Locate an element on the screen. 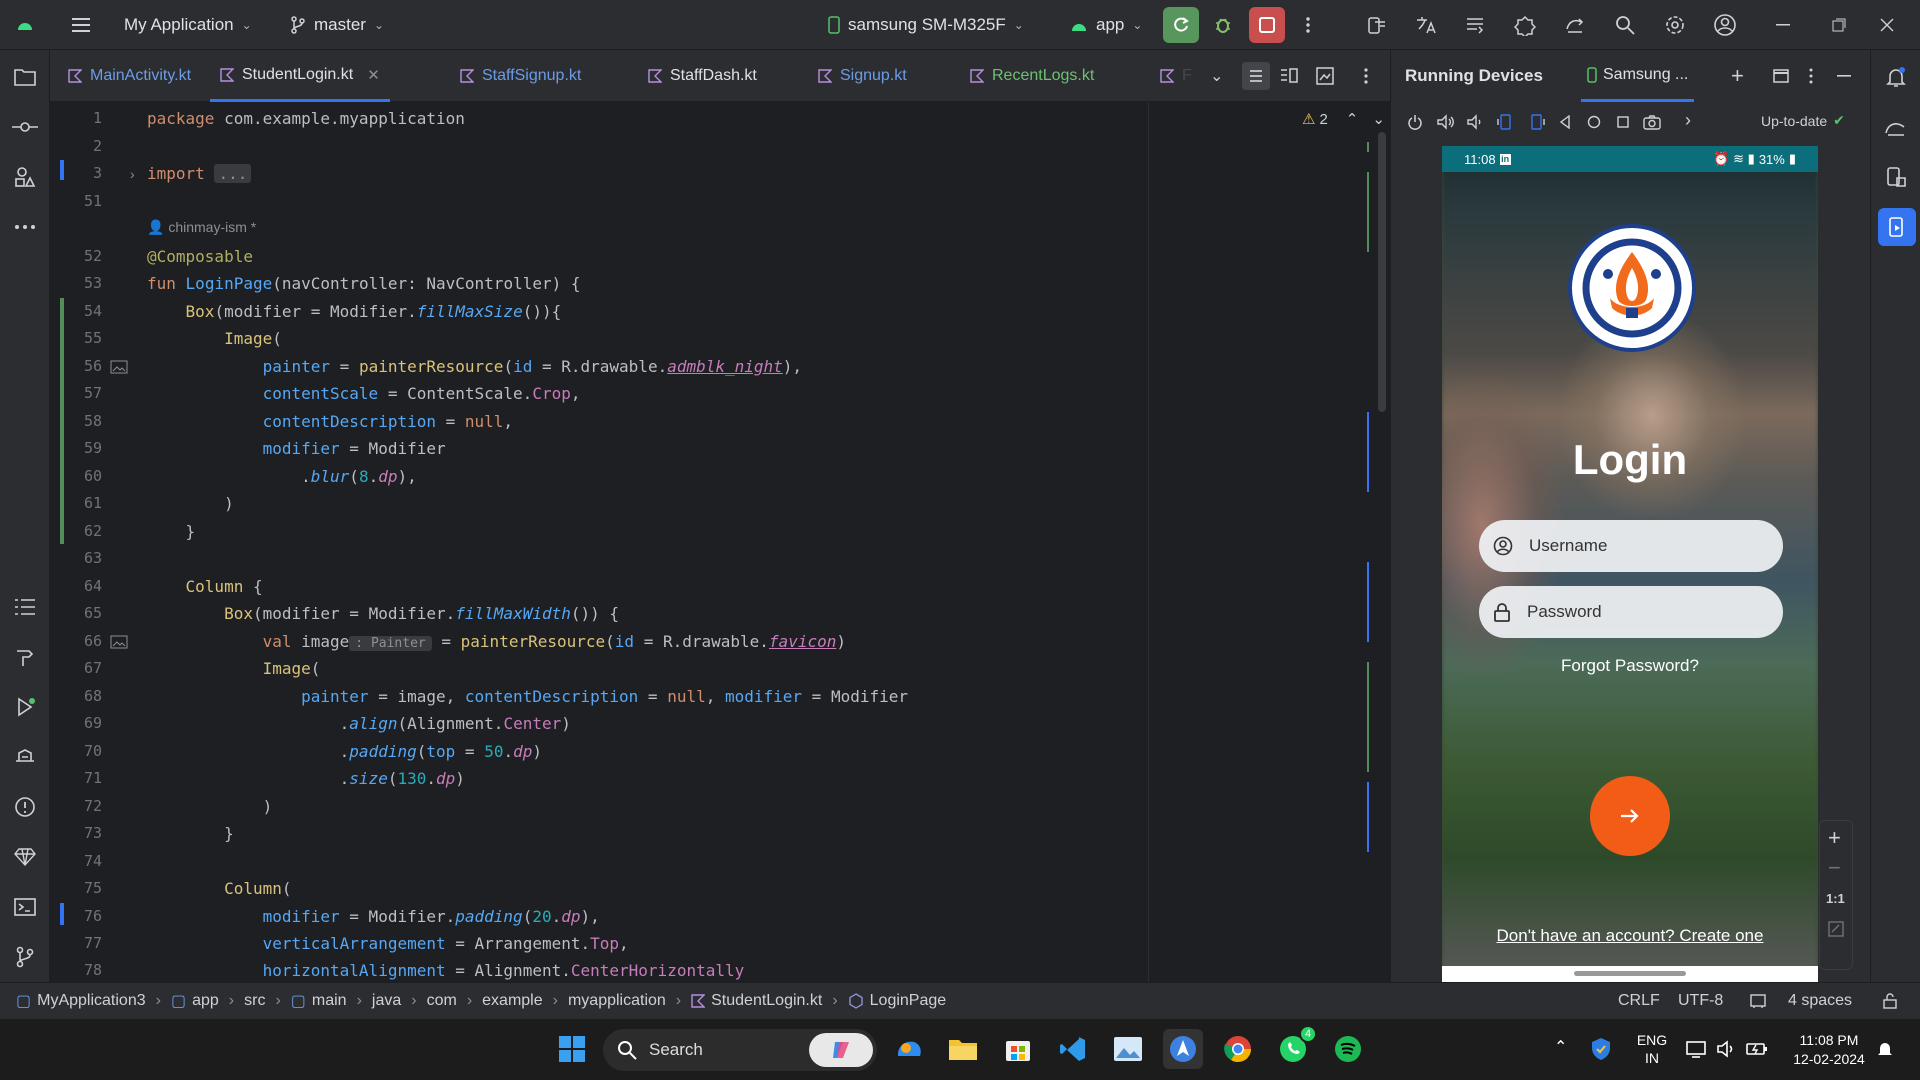  restore-window-icon is located at coordinates (1839, 25).